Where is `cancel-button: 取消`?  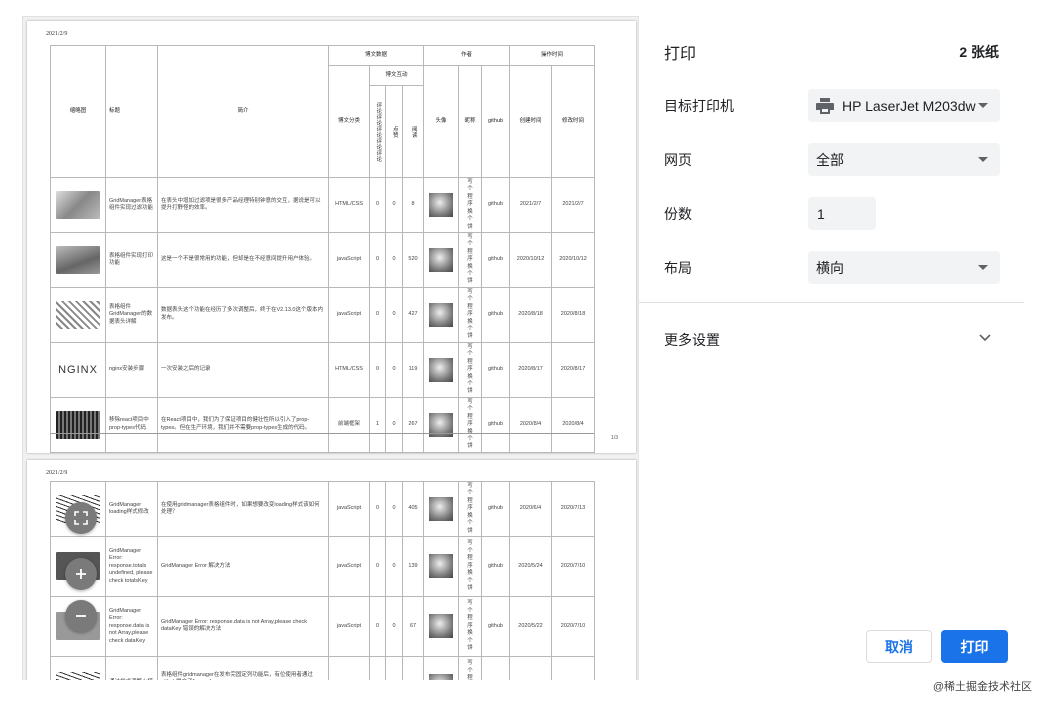
cancel-button: 取消 is located at coordinates (899, 646).